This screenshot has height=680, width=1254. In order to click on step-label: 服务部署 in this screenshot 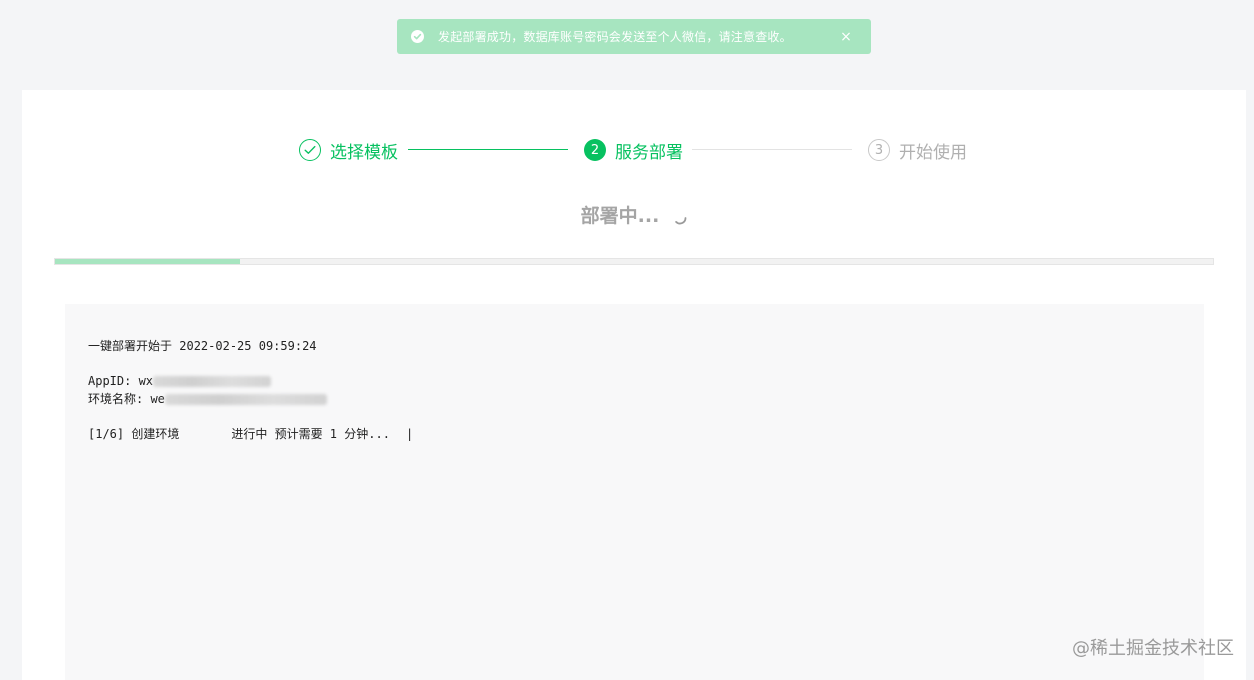, I will do `click(649, 152)`.